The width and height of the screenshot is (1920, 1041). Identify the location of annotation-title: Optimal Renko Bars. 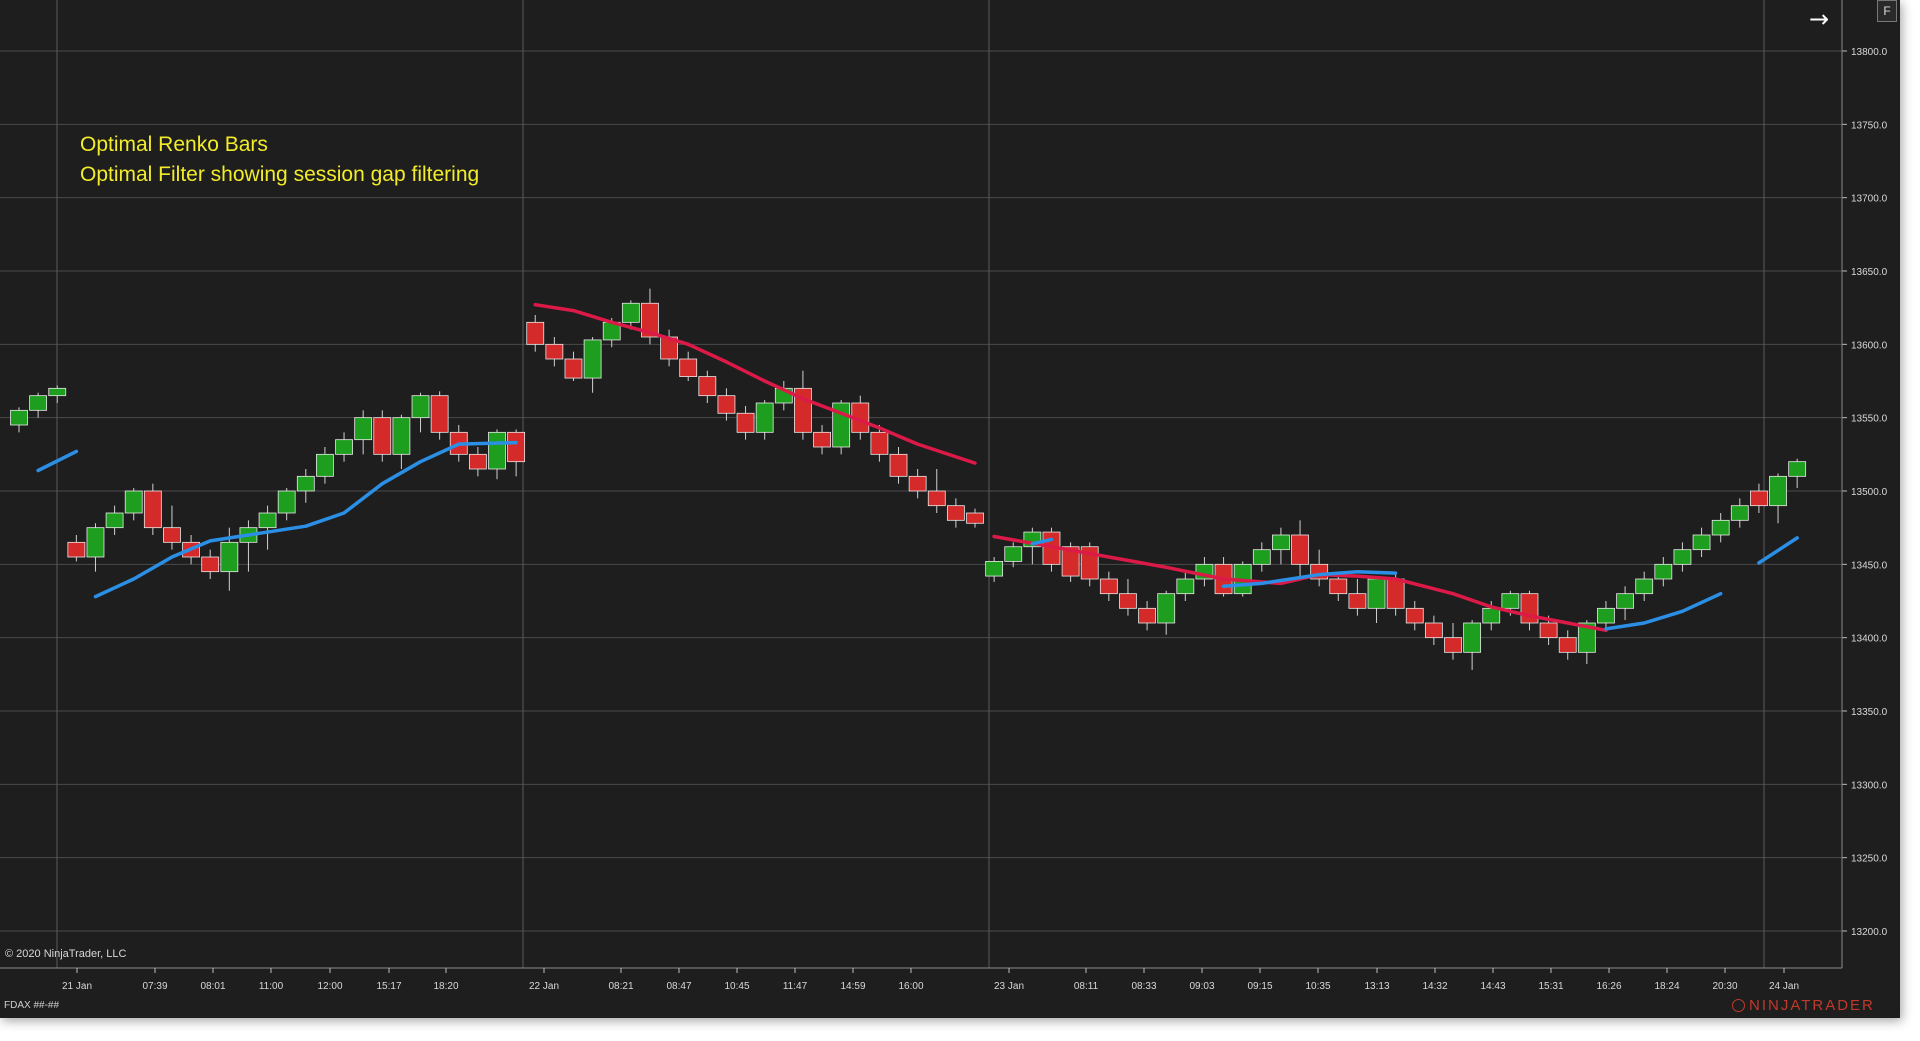
(174, 144).